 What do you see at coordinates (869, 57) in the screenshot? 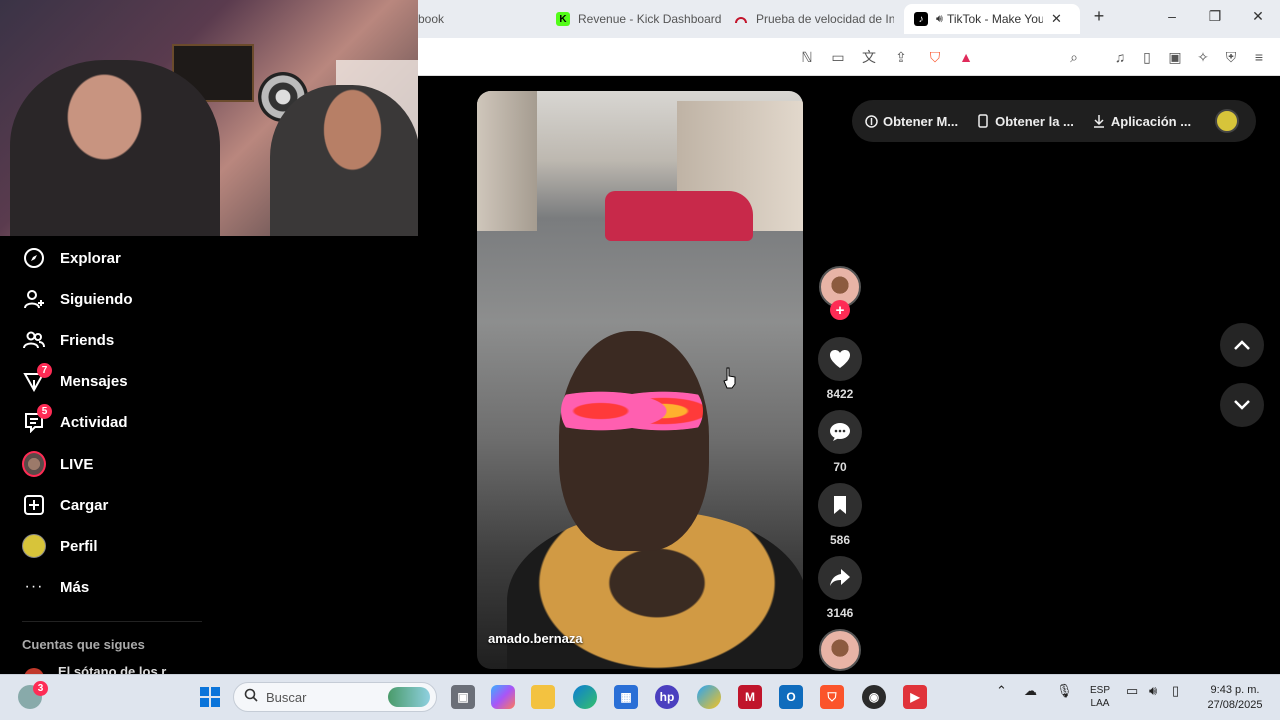
I see `translate-icon: 文` at bounding box center [869, 57].